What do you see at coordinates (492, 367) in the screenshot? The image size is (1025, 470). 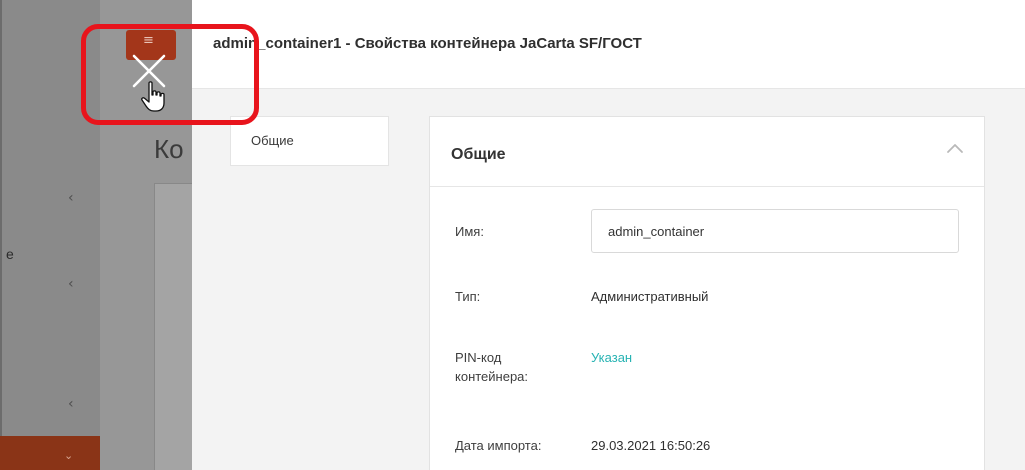 I see `pin-label: PIN-код контейнера:` at bounding box center [492, 367].